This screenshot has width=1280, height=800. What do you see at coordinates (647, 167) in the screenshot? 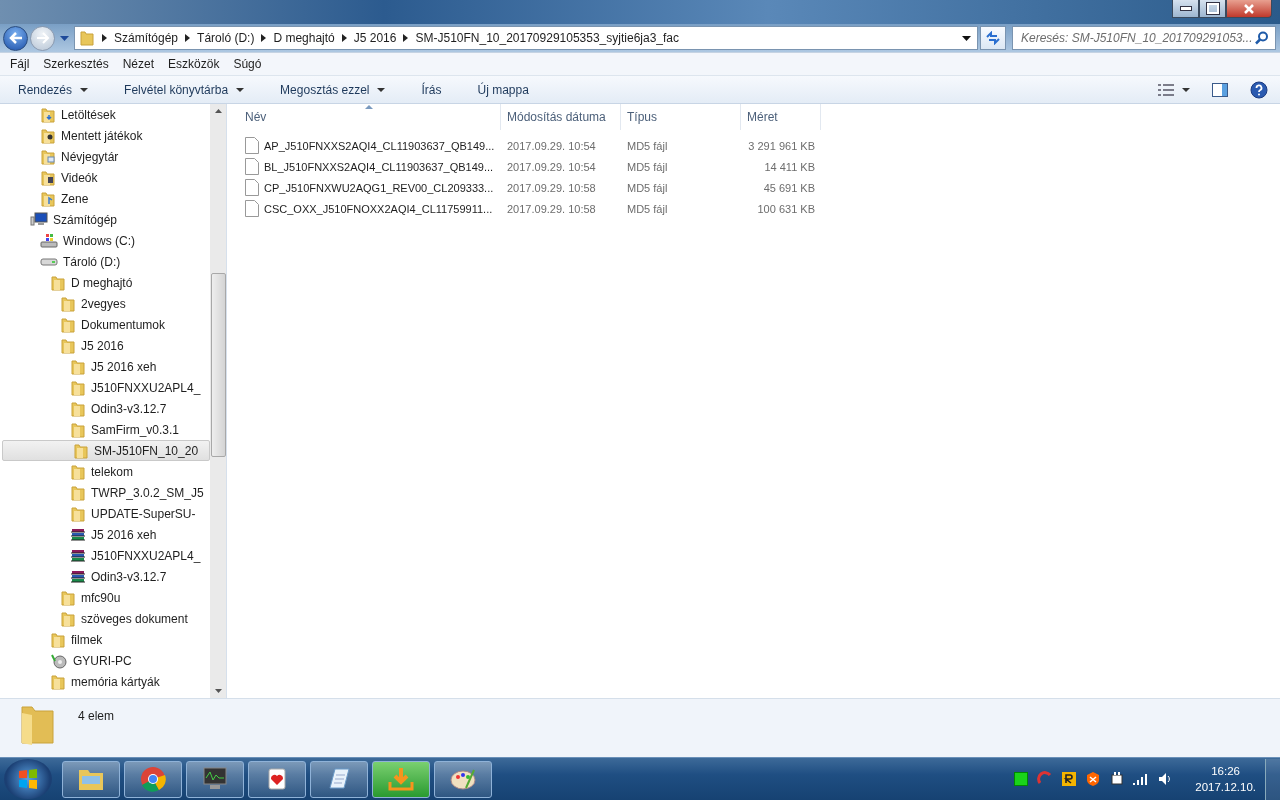
I see `table-cell-text: MD5 fájl` at bounding box center [647, 167].